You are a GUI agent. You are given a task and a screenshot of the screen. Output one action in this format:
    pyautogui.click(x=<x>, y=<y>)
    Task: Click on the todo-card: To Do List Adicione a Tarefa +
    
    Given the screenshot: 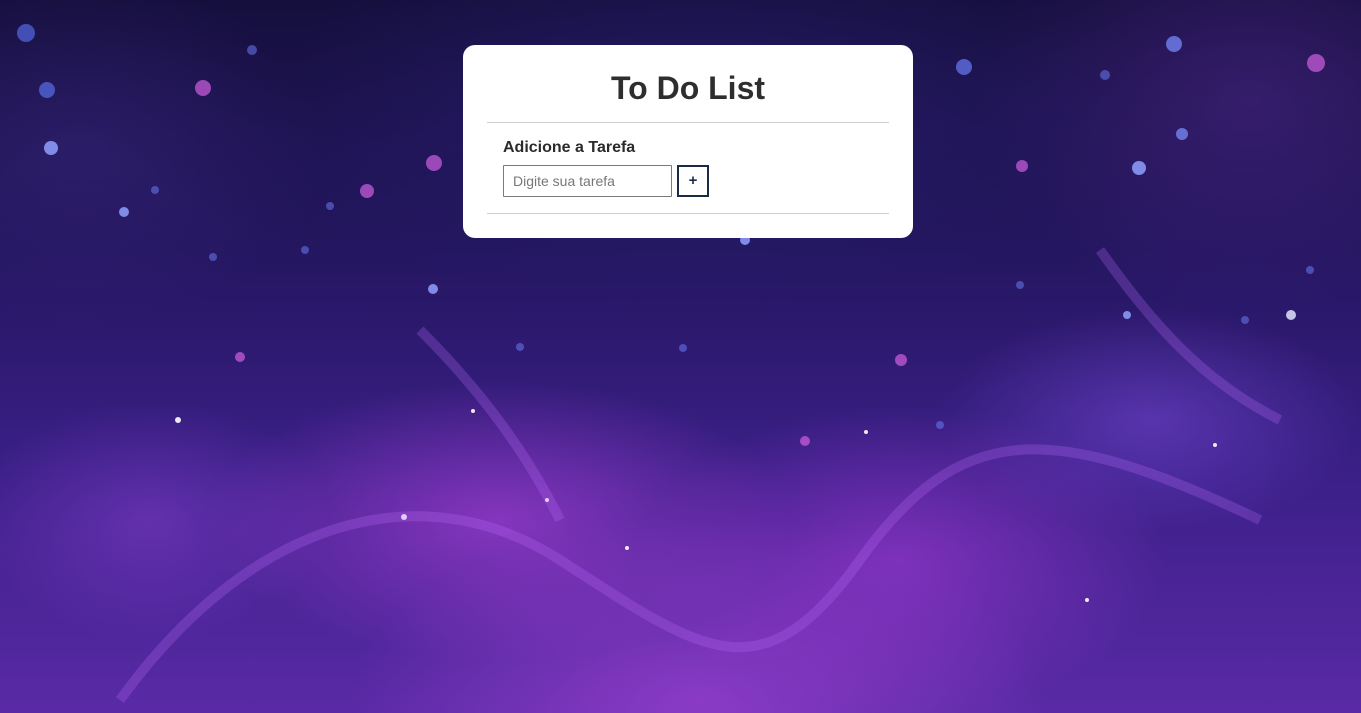 What is the action you would take?
    pyautogui.click(x=688, y=141)
    